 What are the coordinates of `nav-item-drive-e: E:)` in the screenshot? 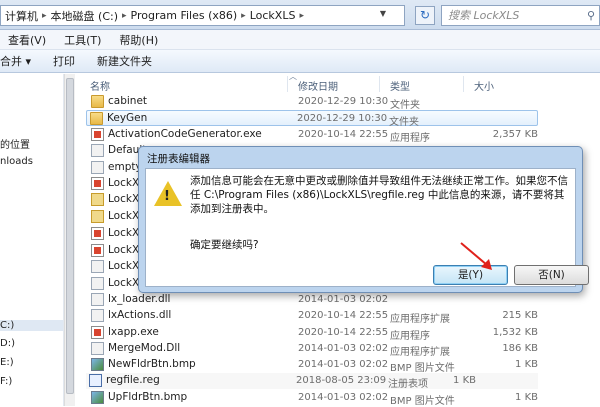 It's located at (7, 362).